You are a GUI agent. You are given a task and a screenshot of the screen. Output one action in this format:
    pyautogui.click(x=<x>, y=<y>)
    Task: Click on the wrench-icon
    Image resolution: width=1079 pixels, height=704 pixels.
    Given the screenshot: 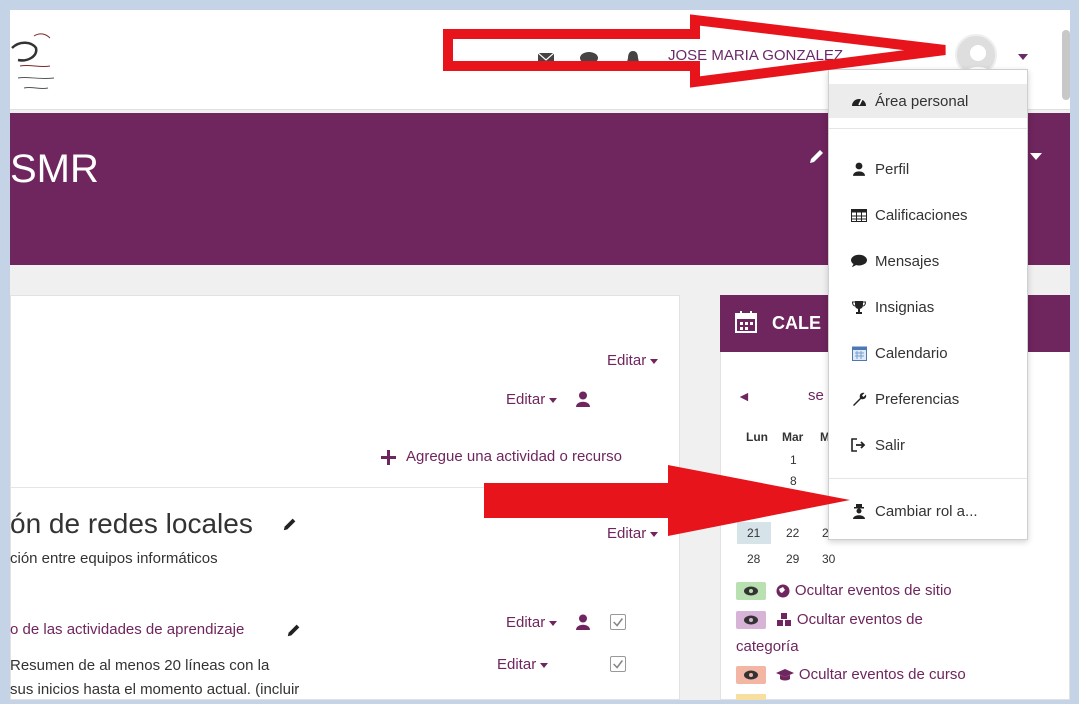 What is the action you would take?
    pyautogui.click(x=859, y=399)
    